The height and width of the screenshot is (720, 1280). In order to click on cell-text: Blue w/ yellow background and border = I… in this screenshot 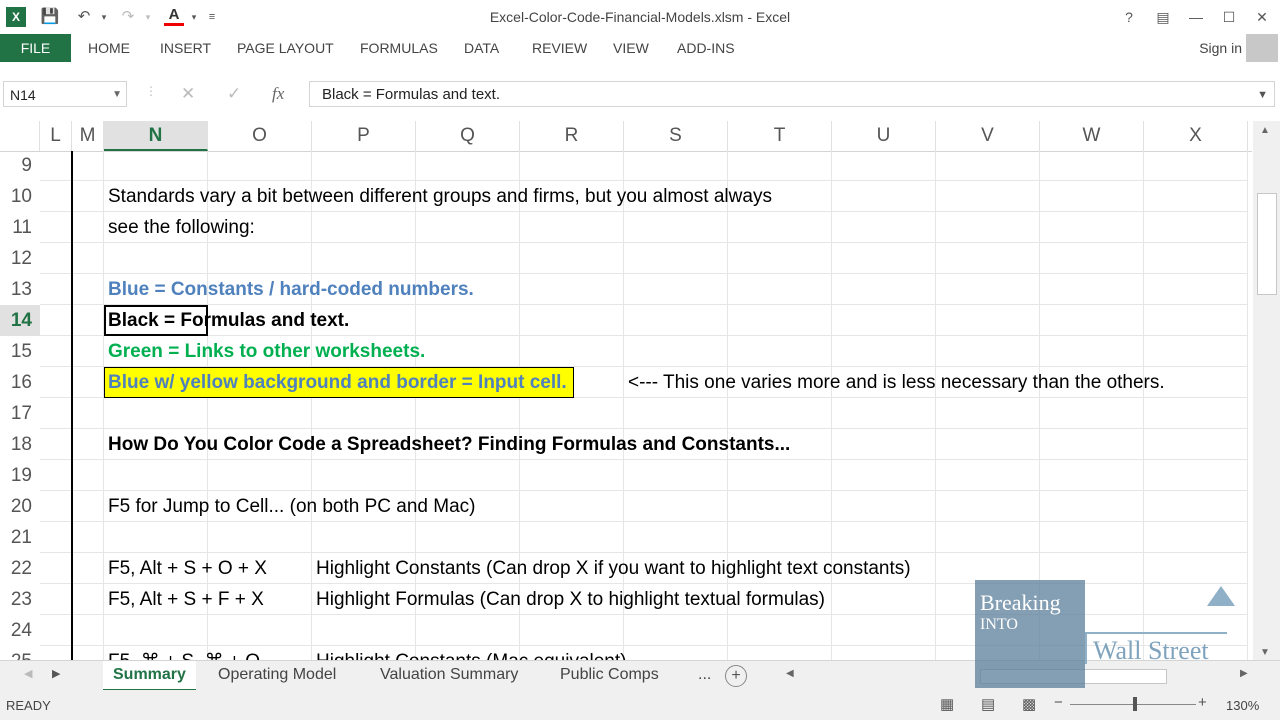, I will do `click(339, 382)`.